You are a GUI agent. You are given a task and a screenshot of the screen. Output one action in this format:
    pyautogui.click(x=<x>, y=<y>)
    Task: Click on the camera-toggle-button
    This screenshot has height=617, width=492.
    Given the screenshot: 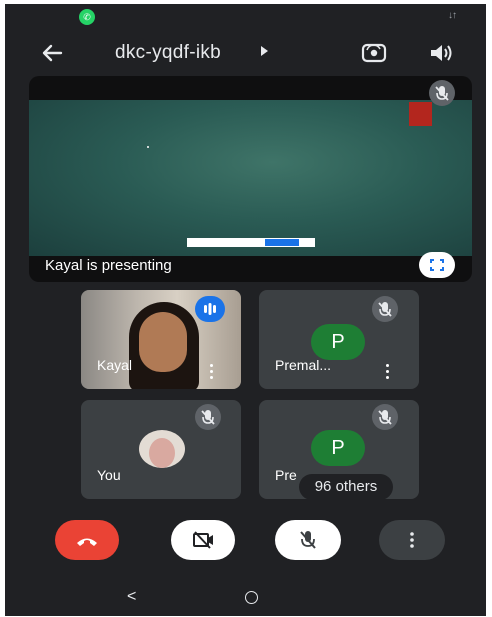 What is the action you would take?
    pyautogui.click(x=203, y=540)
    